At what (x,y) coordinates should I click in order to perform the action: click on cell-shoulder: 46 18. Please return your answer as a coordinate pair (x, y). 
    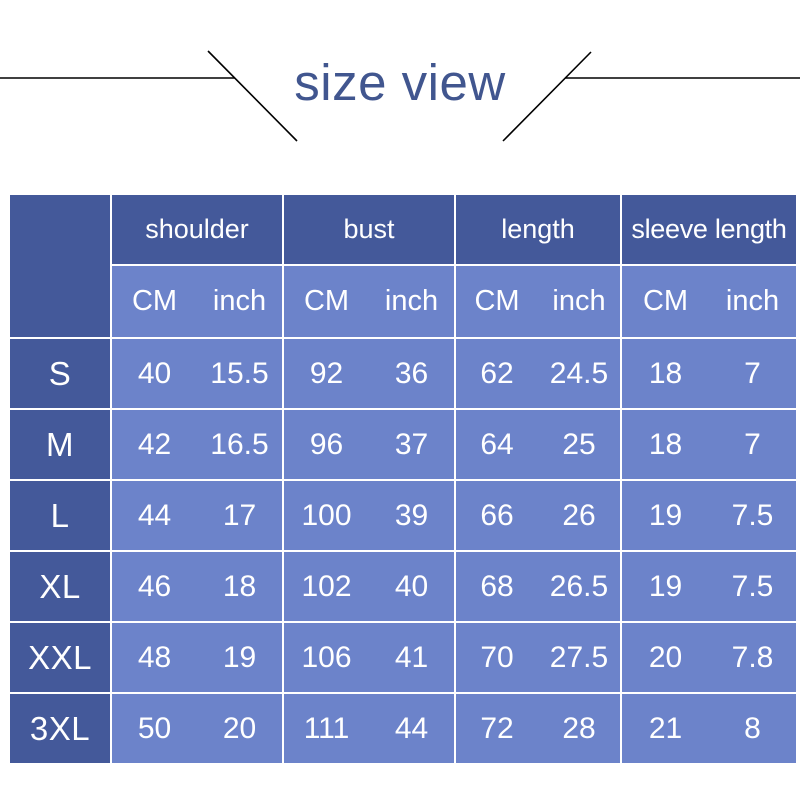
    Looking at the image, I should click on (197, 586).